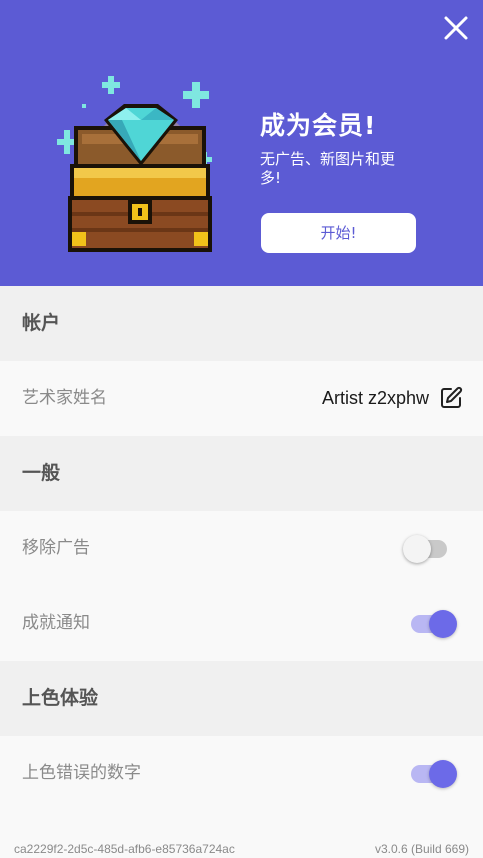 This screenshot has width=483, height=858. I want to click on remove-ads-label: 移除广告, so click(56, 548).